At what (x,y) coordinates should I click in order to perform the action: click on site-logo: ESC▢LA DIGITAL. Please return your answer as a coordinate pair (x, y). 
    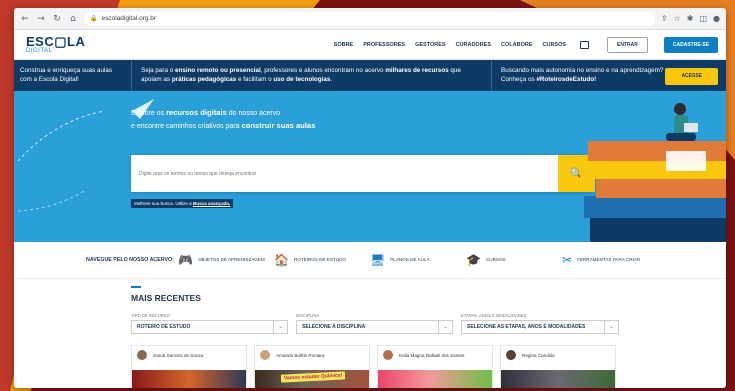
    Looking at the image, I should click on (55, 44).